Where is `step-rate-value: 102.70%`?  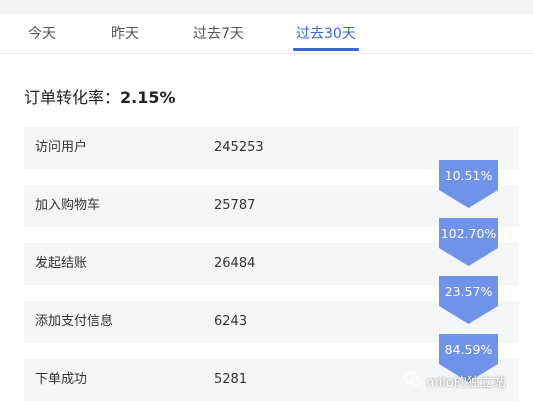 step-rate-value: 102.70% is located at coordinates (468, 233).